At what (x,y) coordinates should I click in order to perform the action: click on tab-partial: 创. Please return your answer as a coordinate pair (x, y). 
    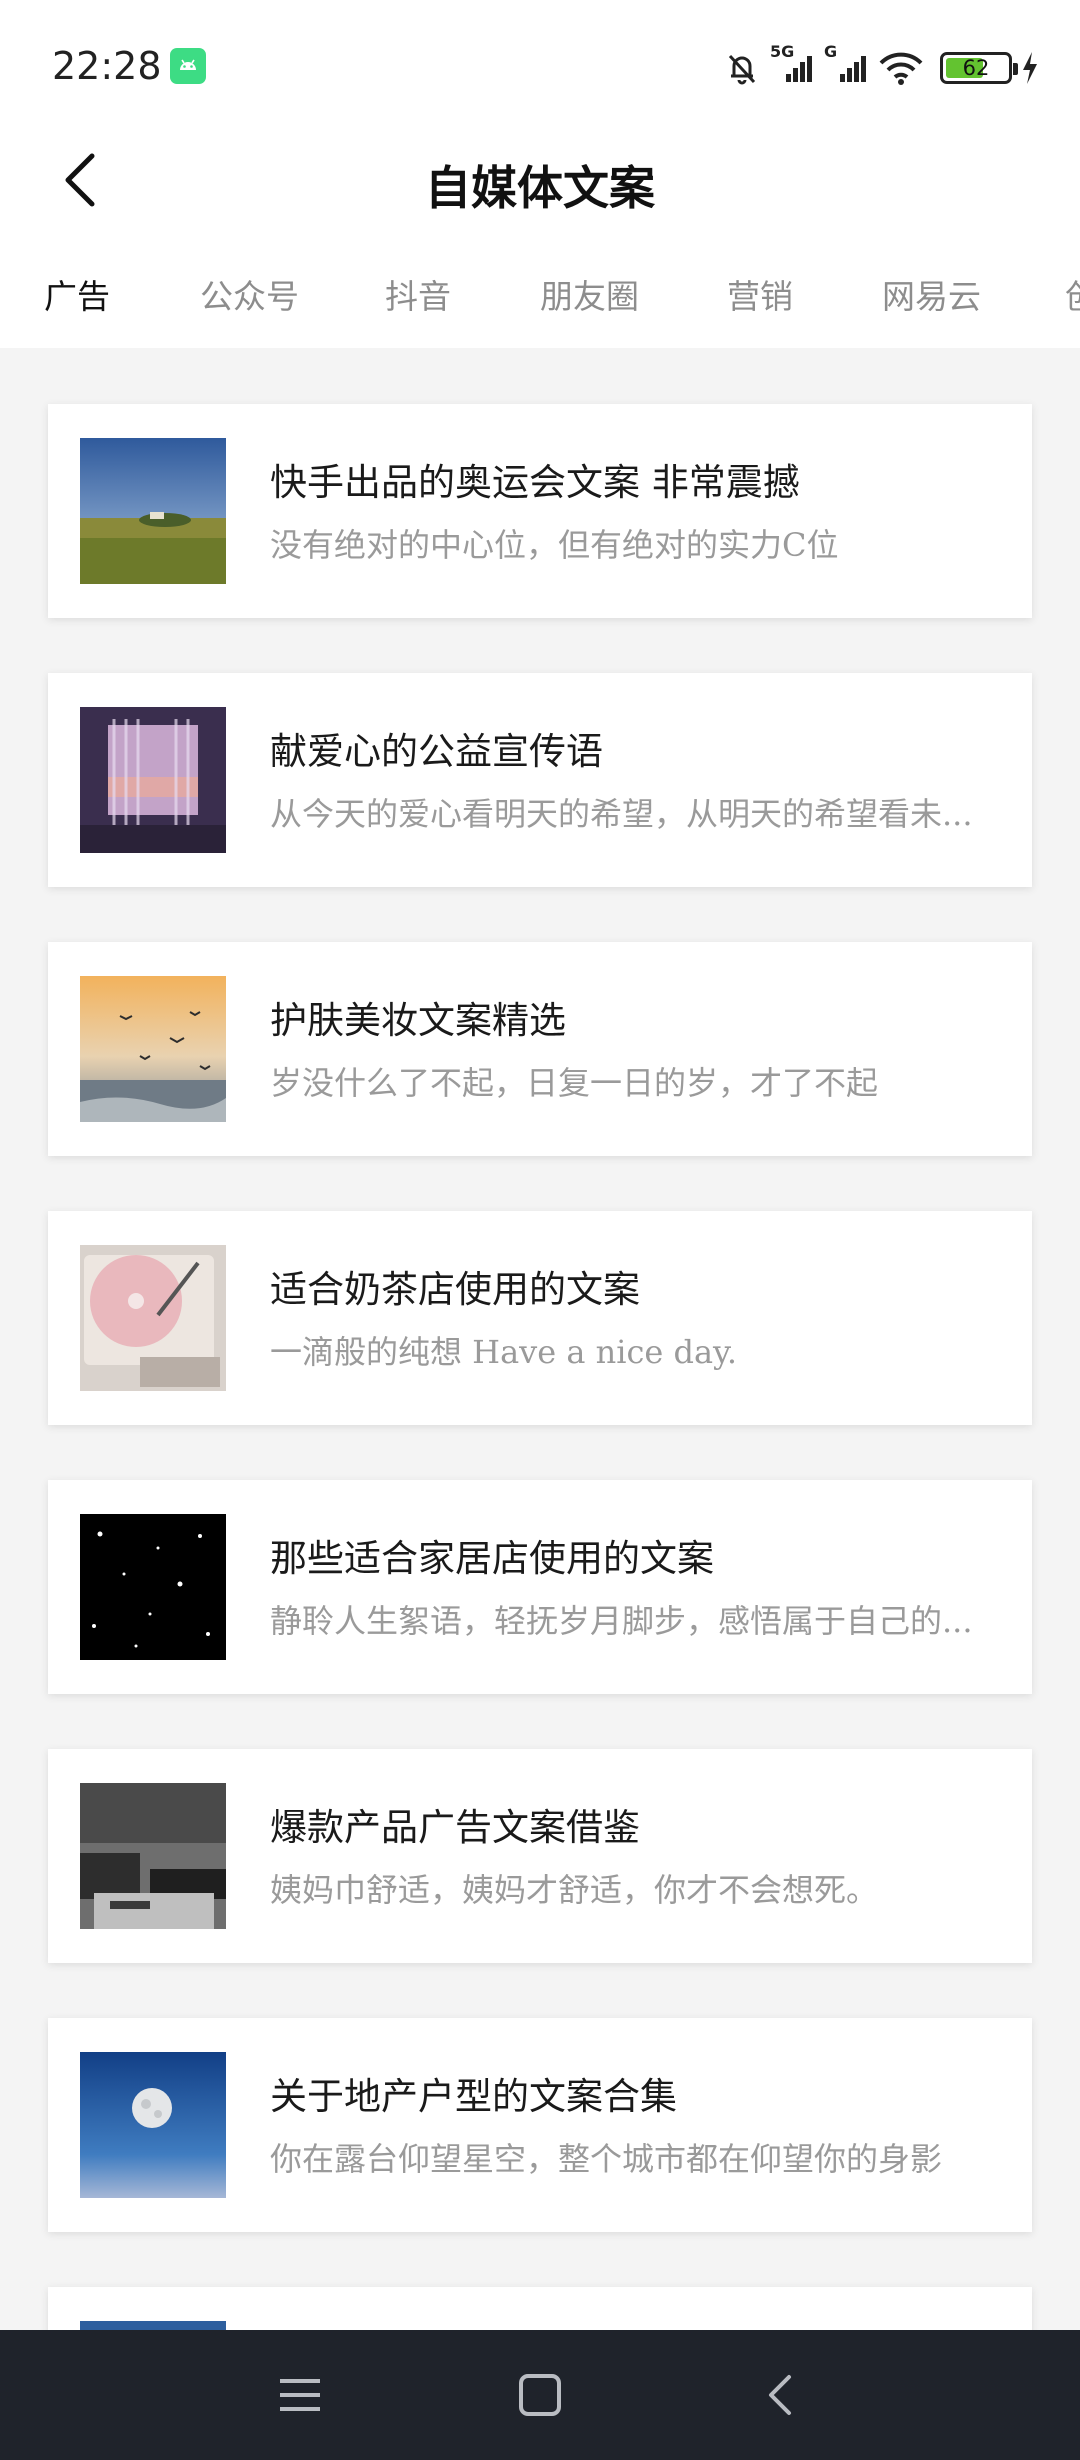
    Looking at the image, I should click on (1072, 294).